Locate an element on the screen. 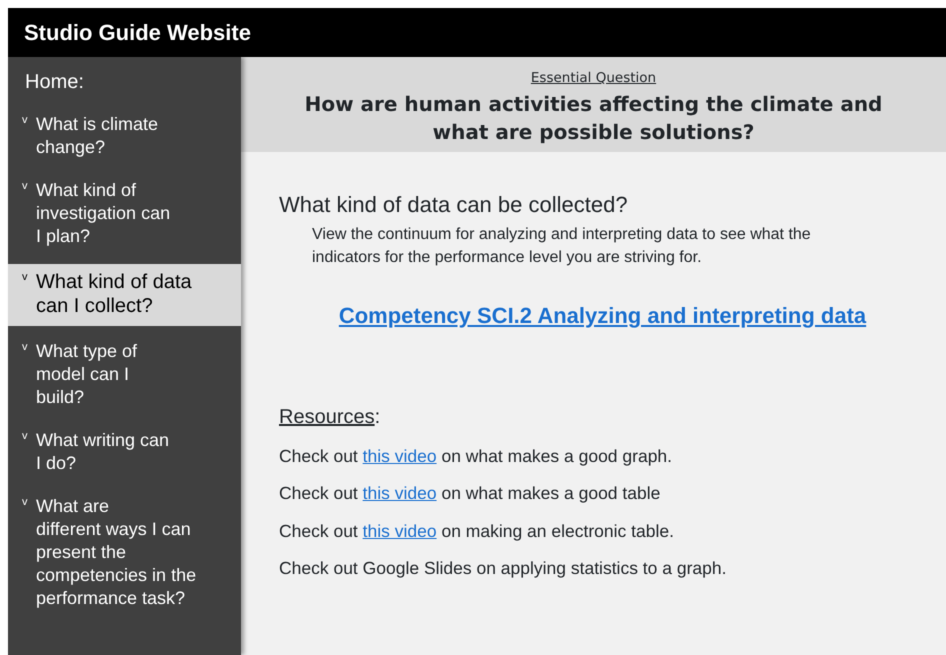 Image resolution: width=946 pixels, height=655 pixels. sidebar-item: v What kind of investigation can I plan? is located at coordinates (124, 219).